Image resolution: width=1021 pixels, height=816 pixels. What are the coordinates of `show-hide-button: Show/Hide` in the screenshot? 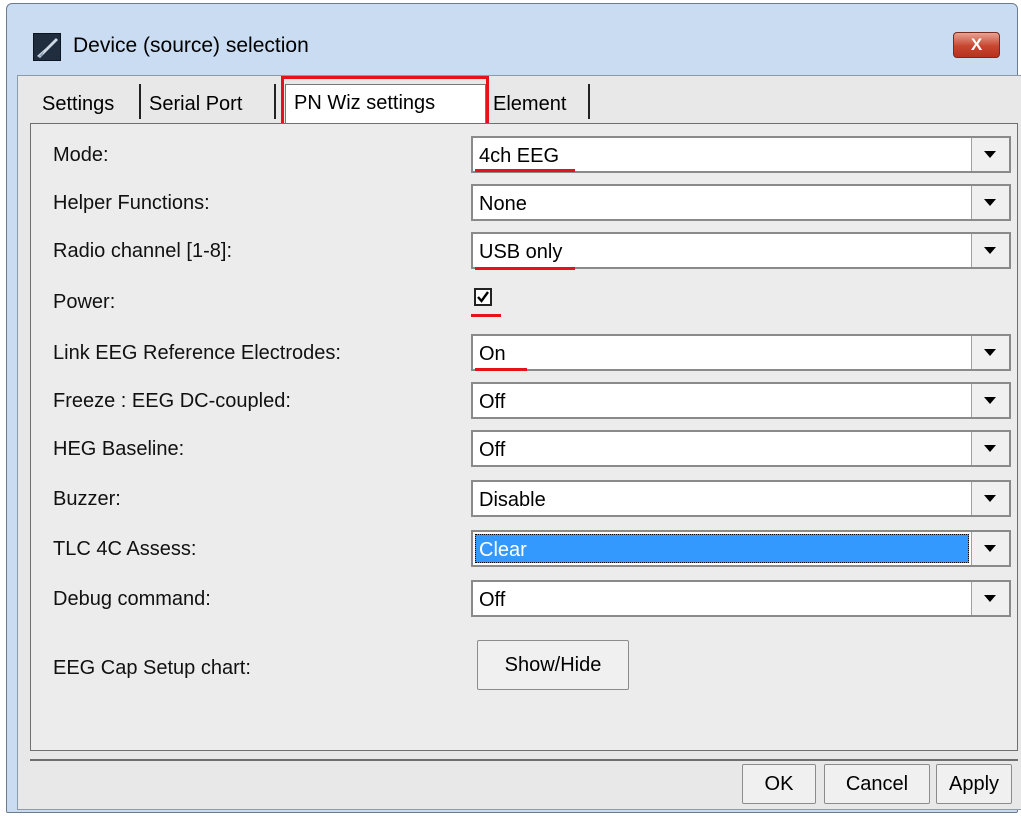 It's located at (553, 665).